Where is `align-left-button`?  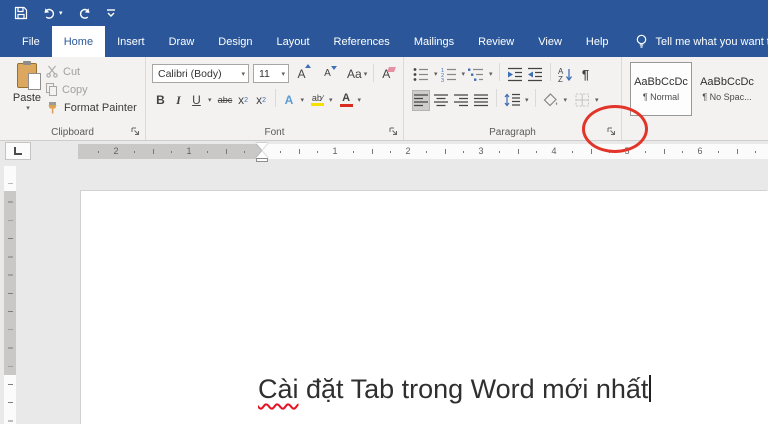 align-left-button is located at coordinates (421, 100).